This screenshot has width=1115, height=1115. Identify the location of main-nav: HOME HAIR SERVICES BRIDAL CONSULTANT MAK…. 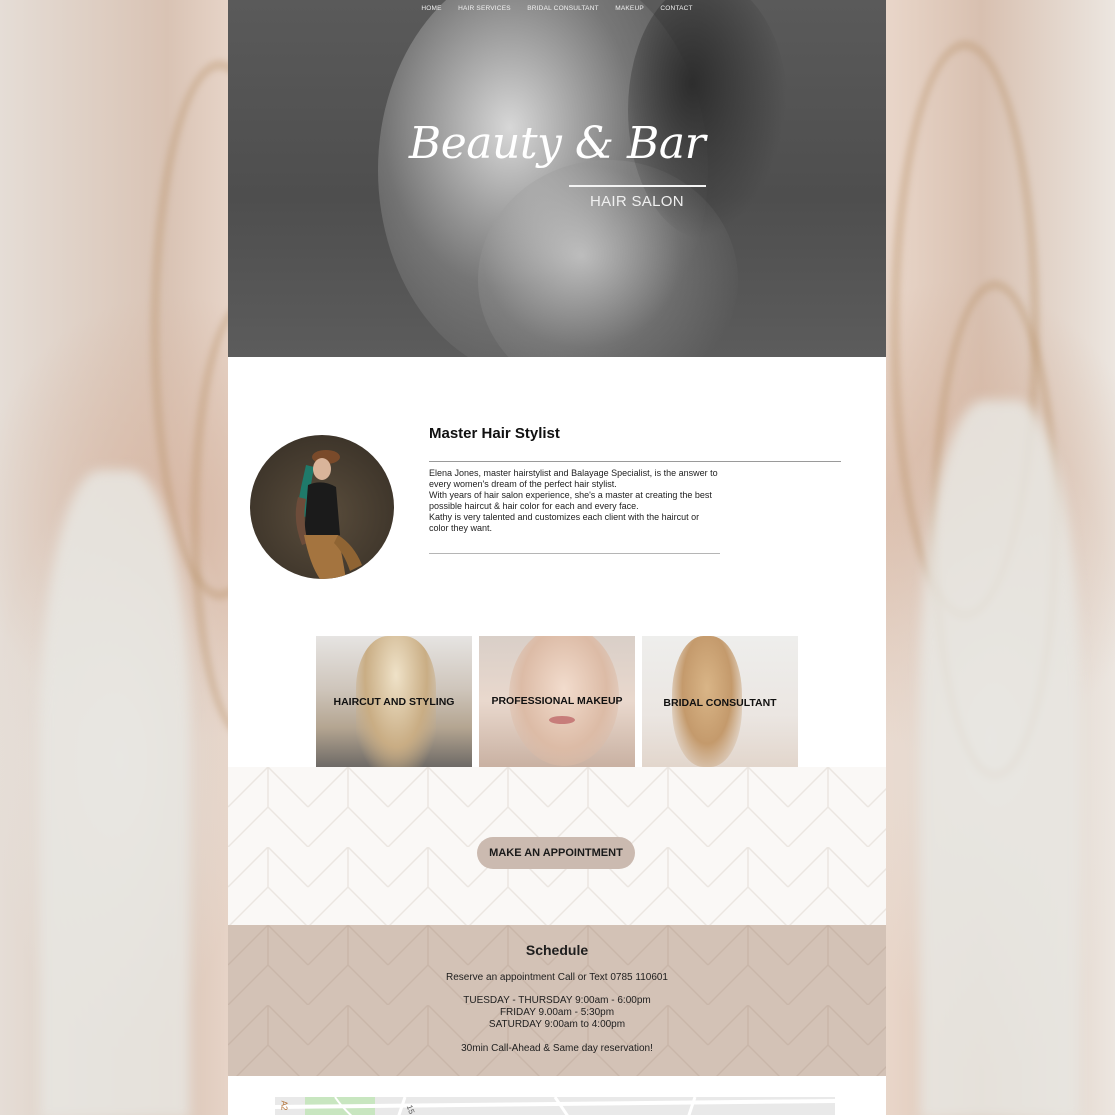
(557, 7).